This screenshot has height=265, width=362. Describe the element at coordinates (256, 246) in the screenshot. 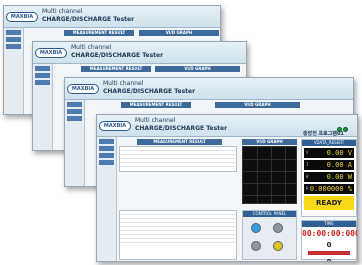

I see `pause-button` at that location.